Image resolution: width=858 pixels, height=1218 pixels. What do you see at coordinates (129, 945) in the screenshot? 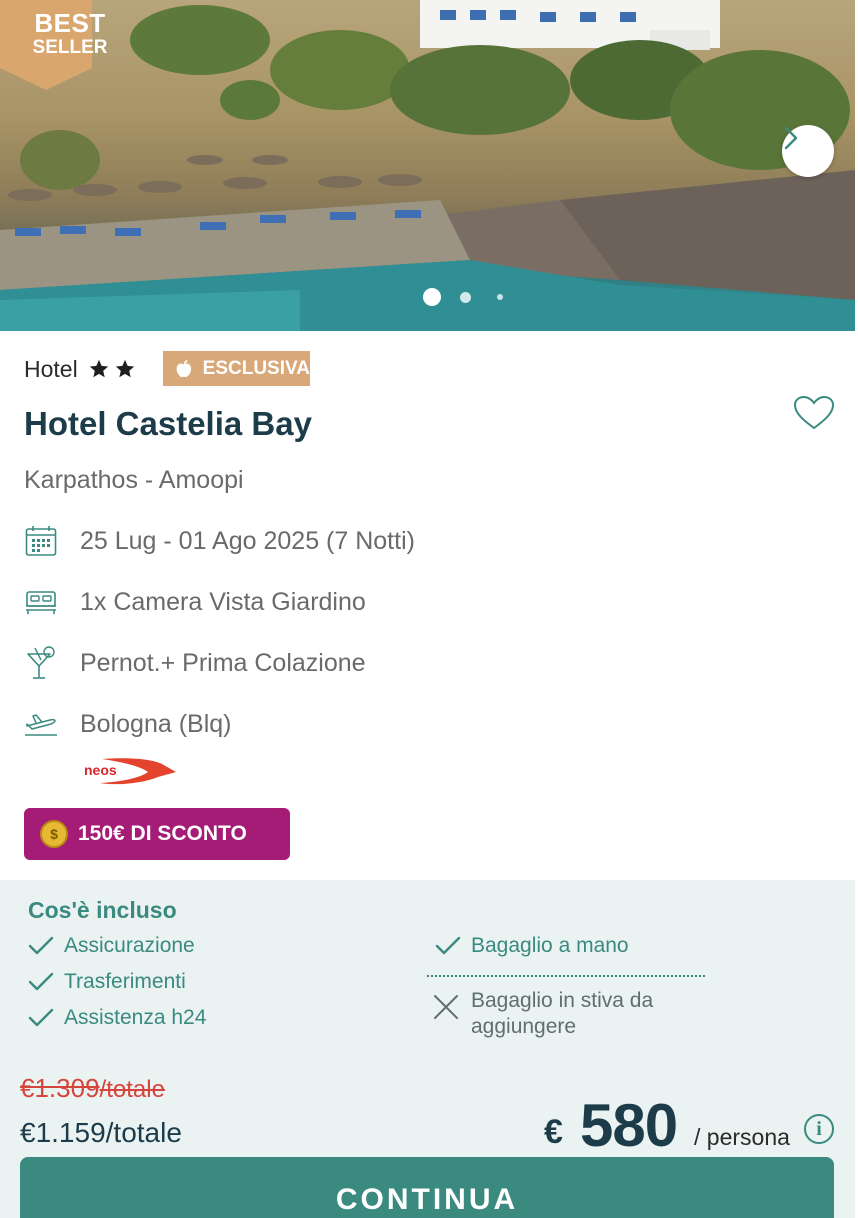
I see `included-item-label: Assicurazione` at bounding box center [129, 945].